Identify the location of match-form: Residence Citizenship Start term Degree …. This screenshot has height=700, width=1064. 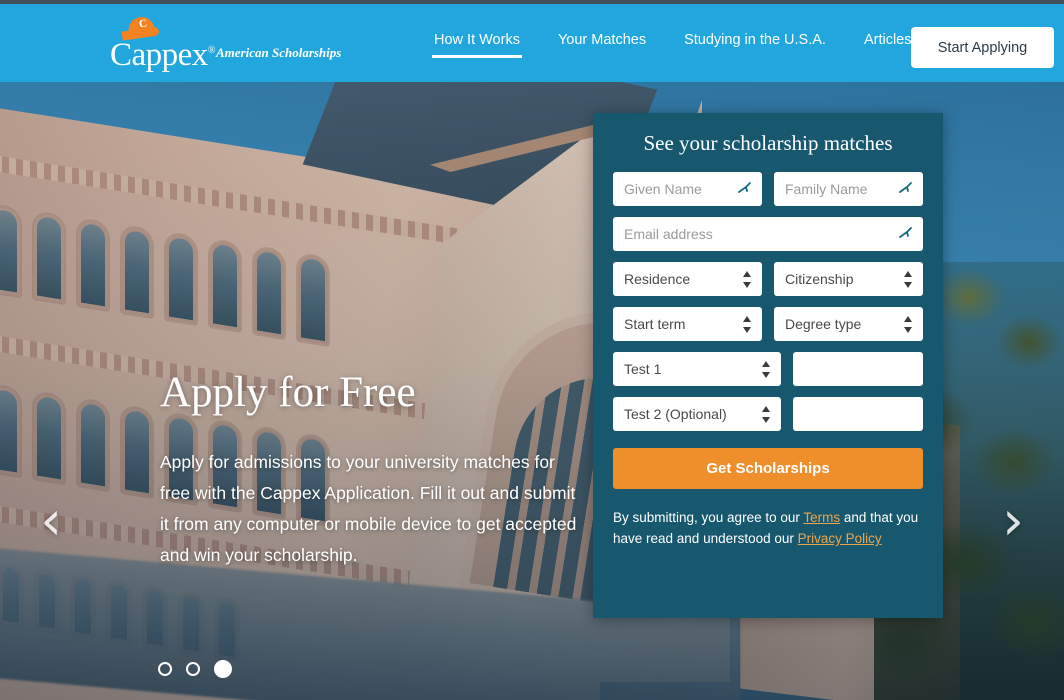
(768, 301).